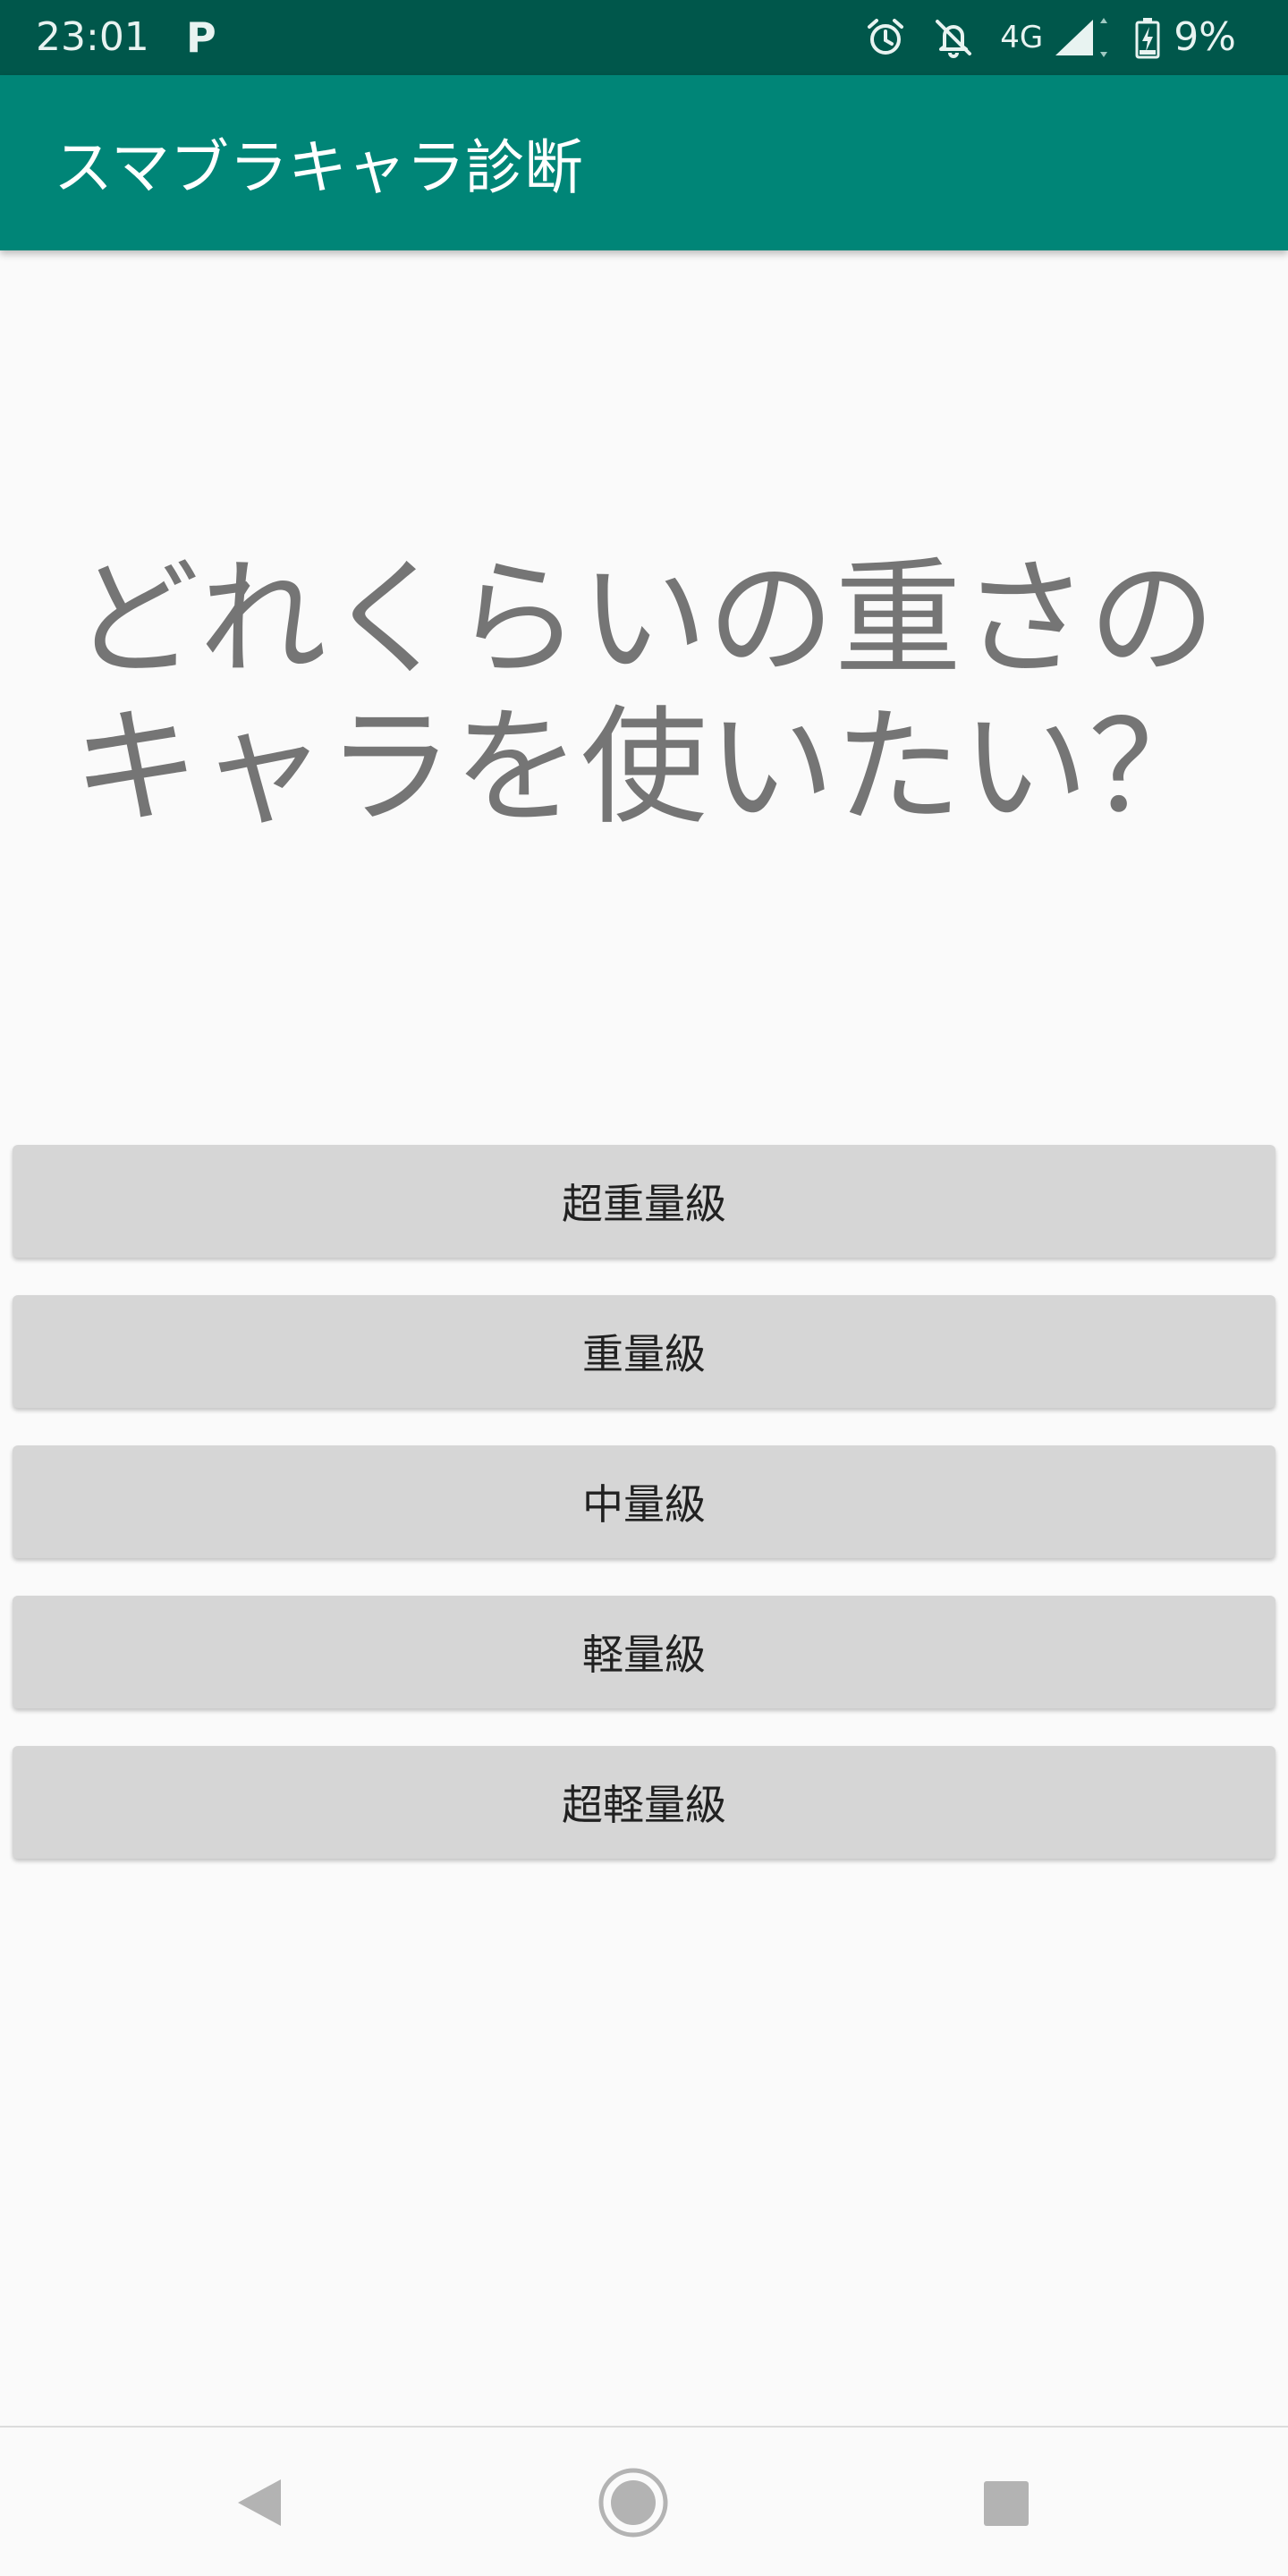 The height and width of the screenshot is (2576, 1288). I want to click on notifications-off-icon, so click(954, 39).